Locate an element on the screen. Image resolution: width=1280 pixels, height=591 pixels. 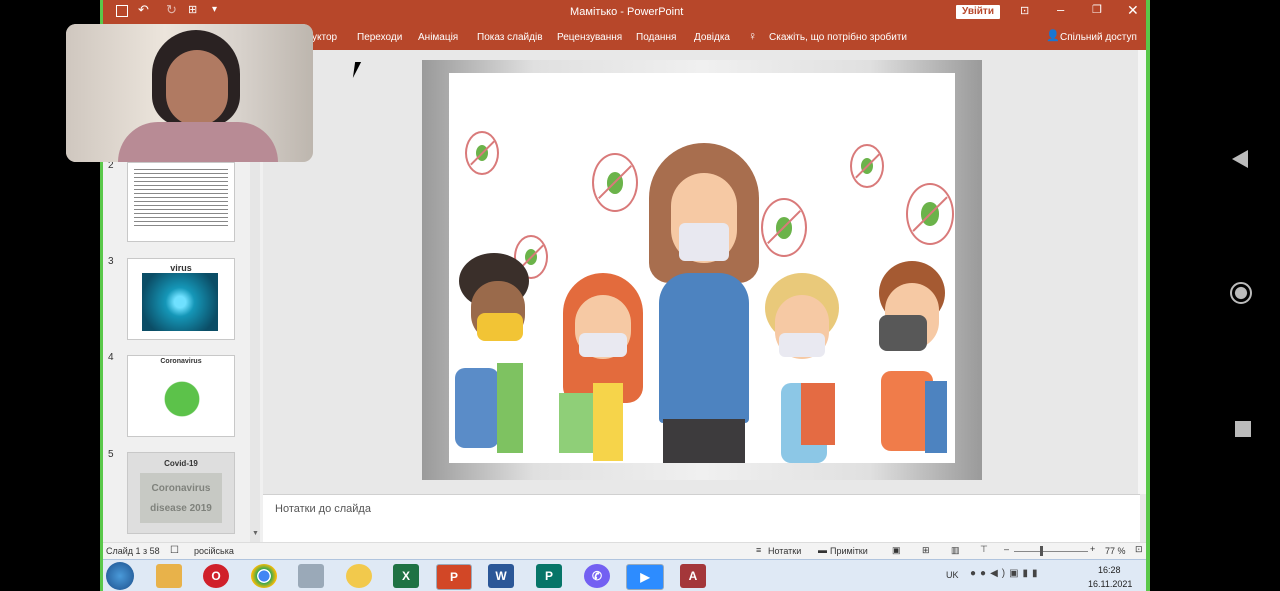
zoom-slider-thumb is located at coordinates (1041, 551).